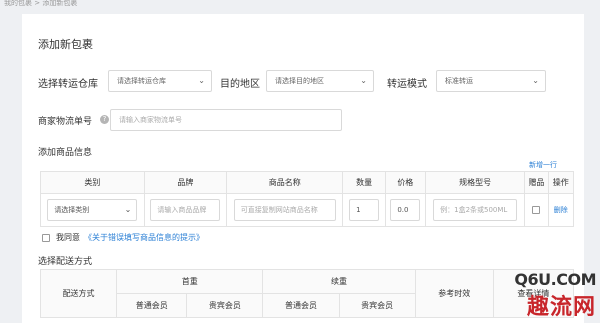  I want to click on add-row-link: 新增一行, so click(543, 165).